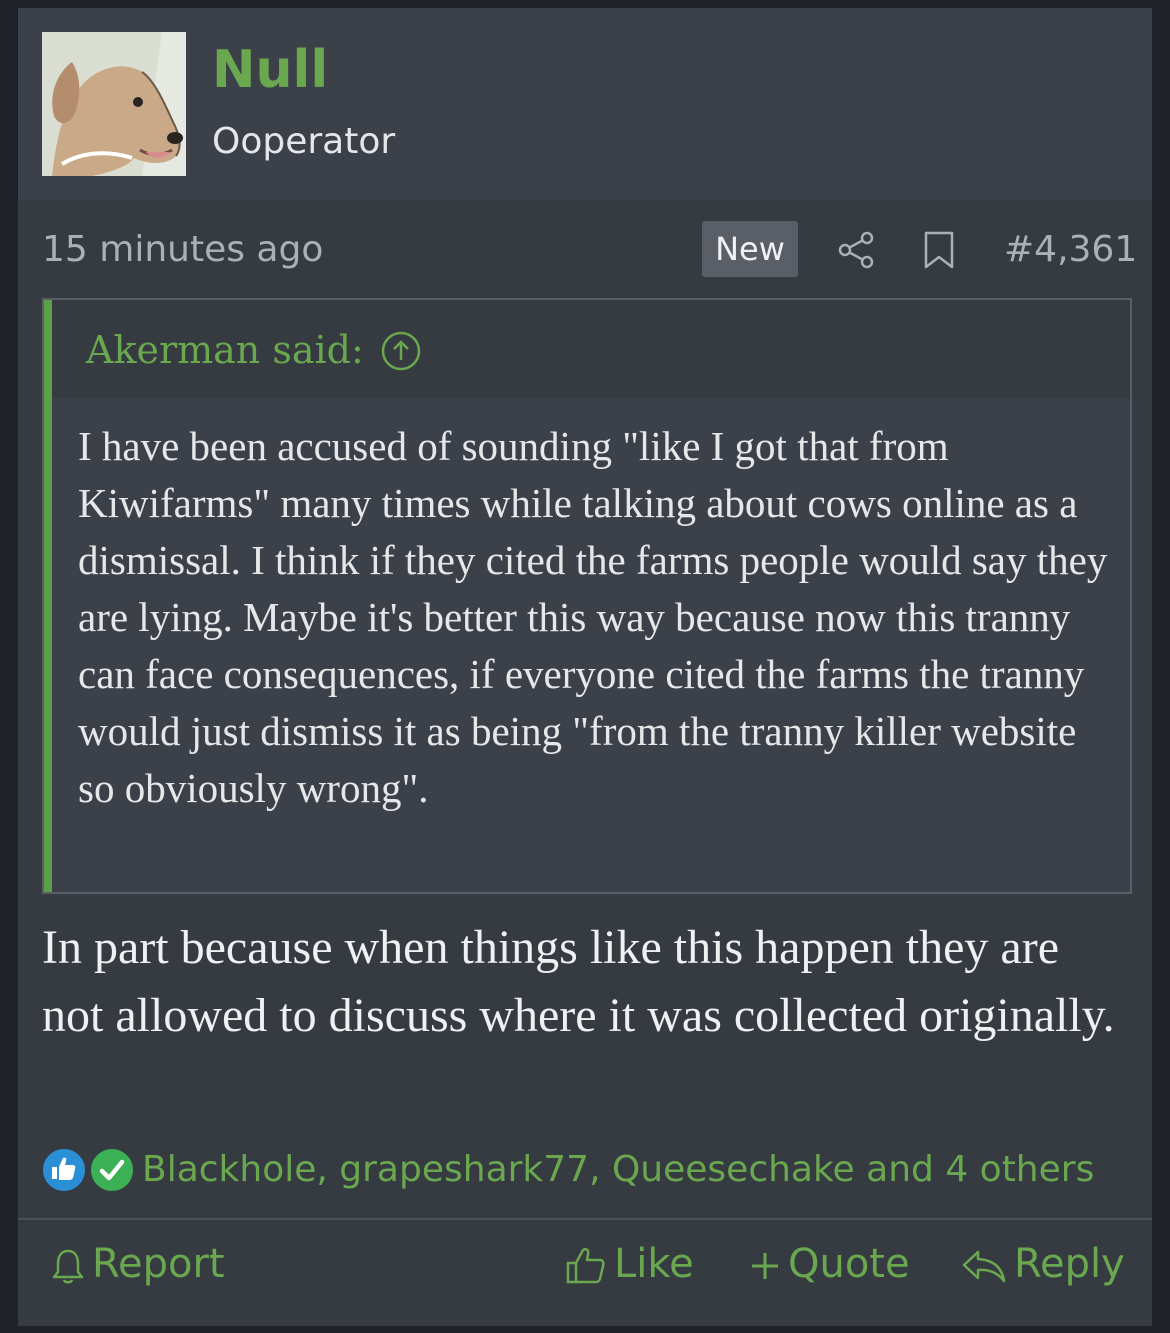 The height and width of the screenshot is (1333, 1170). What do you see at coordinates (849, 1264) in the screenshot?
I see `quote-label: Quote` at bounding box center [849, 1264].